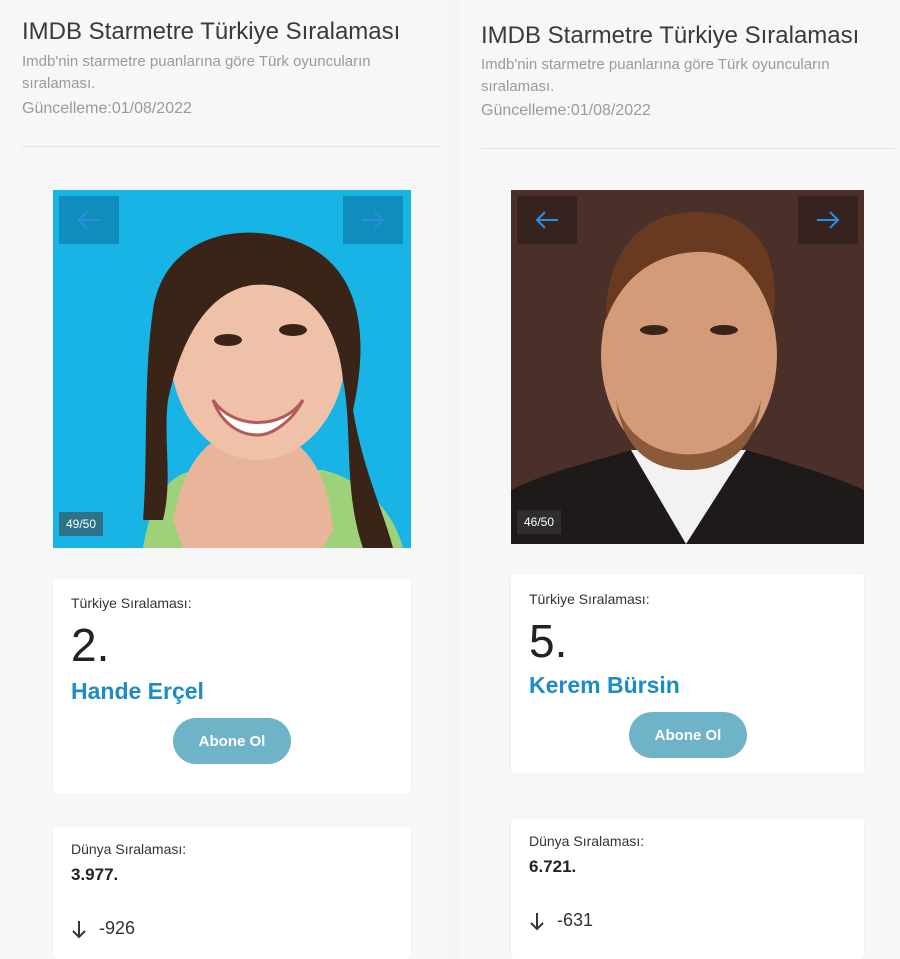 The width and height of the screenshot is (900, 959). Describe the element at coordinates (95, 874) in the screenshot. I see `world-rank-value: 3.977.` at that location.